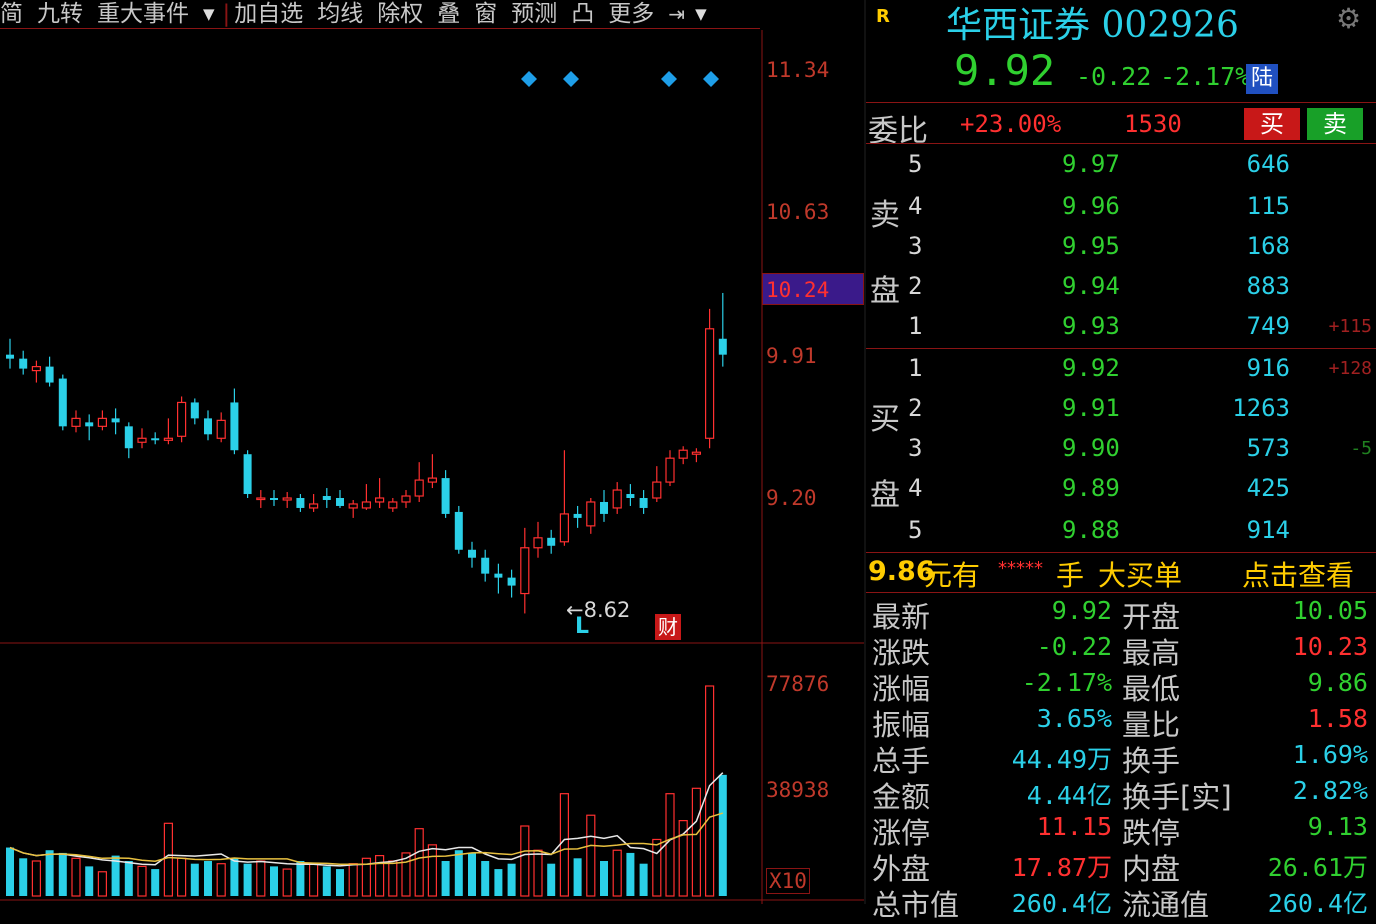 The width and height of the screenshot is (1376, 924). What do you see at coordinates (1272, 124) in the screenshot?
I see `buy-button: 买` at bounding box center [1272, 124].